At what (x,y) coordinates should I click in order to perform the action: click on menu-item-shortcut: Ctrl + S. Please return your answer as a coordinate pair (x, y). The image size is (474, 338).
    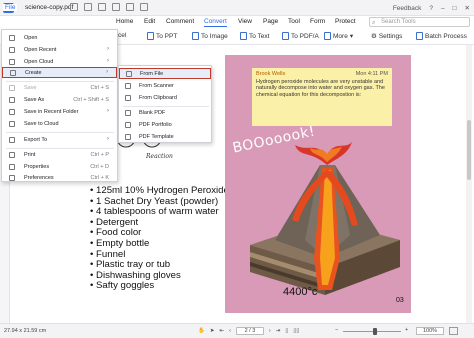
    Looking at the image, I should click on (100, 88).